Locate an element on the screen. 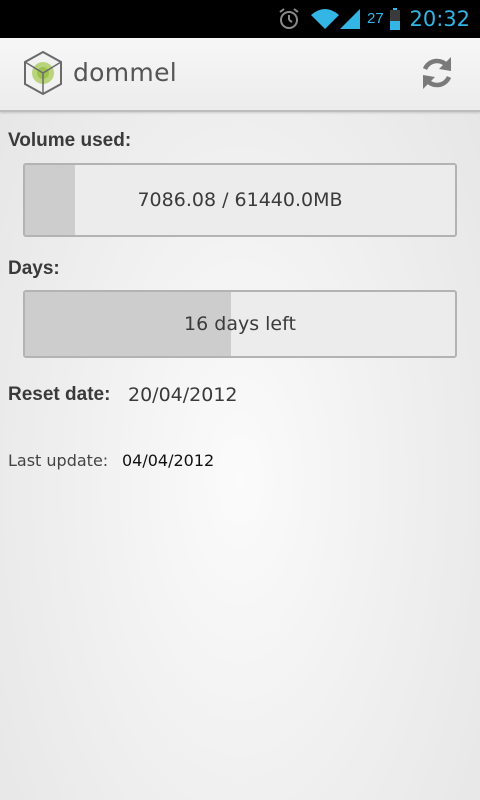  battery-level: 27 is located at coordinates (375, 18).